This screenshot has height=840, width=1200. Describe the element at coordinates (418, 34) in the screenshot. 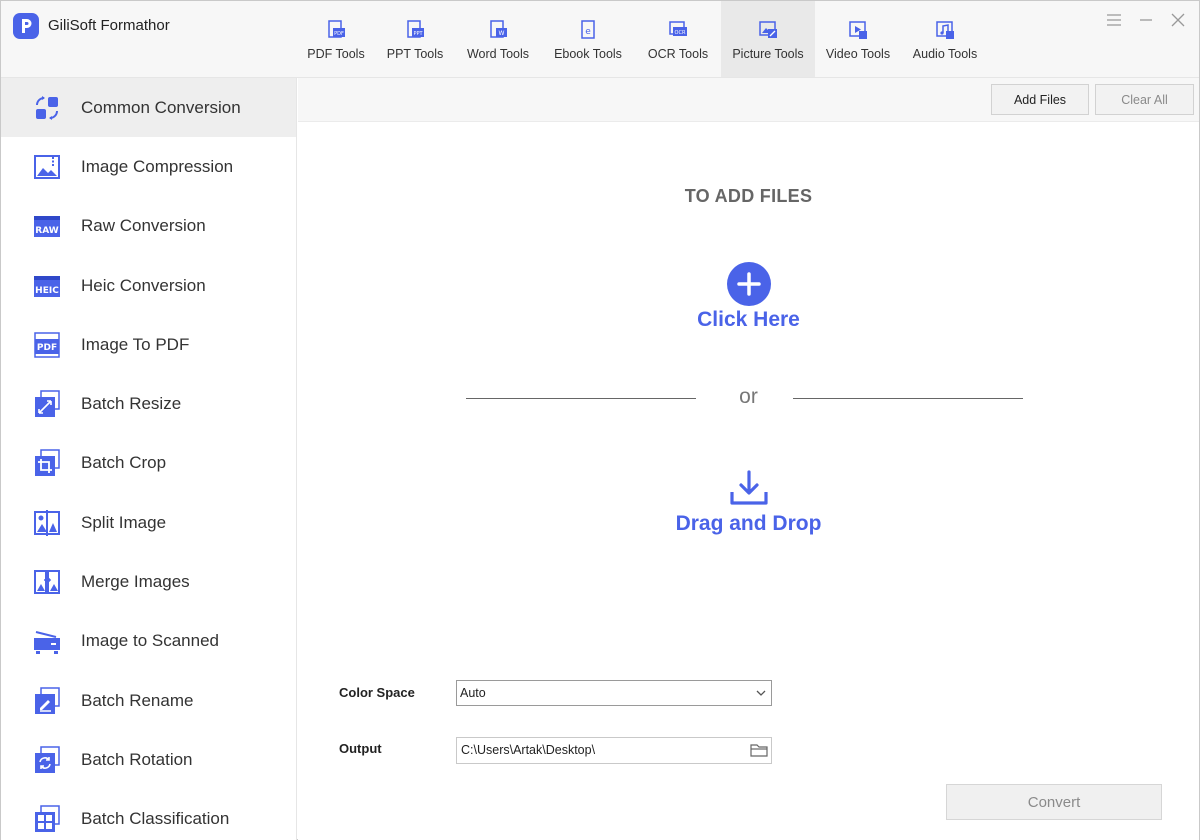

I see `svg-text: PPT` at that location.